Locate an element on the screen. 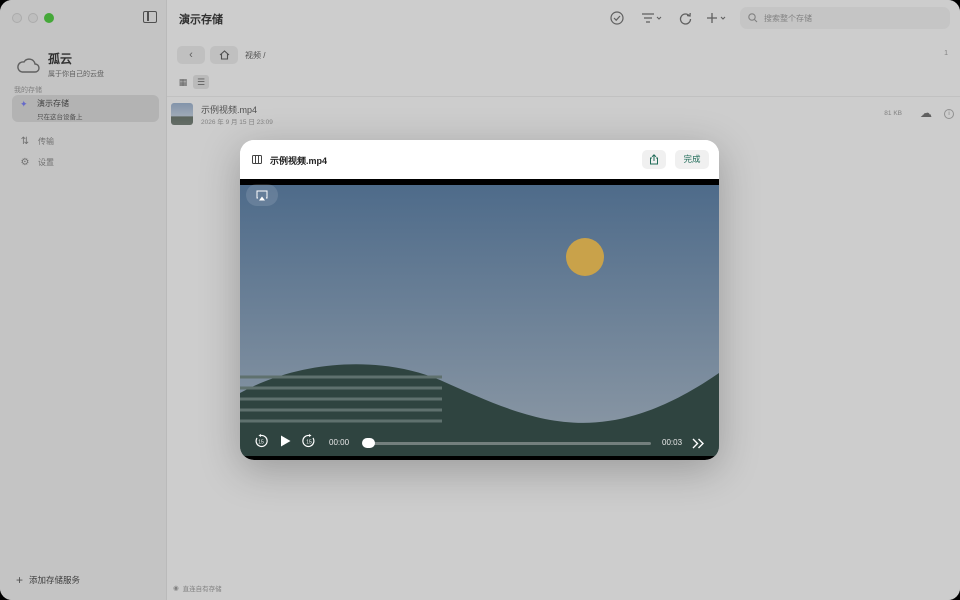 The width and height of the screenshot is (960, 600). skip-back-15-icon: 15 is located at coordinates (261, 441).